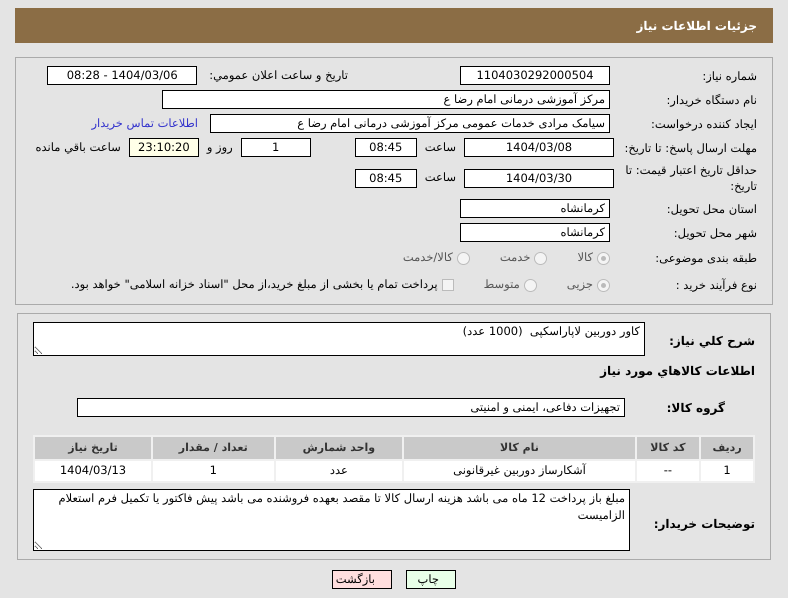 This screenshot has height=598, width=788. I want to click on field-label: نام دستگاه خریدار:, so click(711, 100).